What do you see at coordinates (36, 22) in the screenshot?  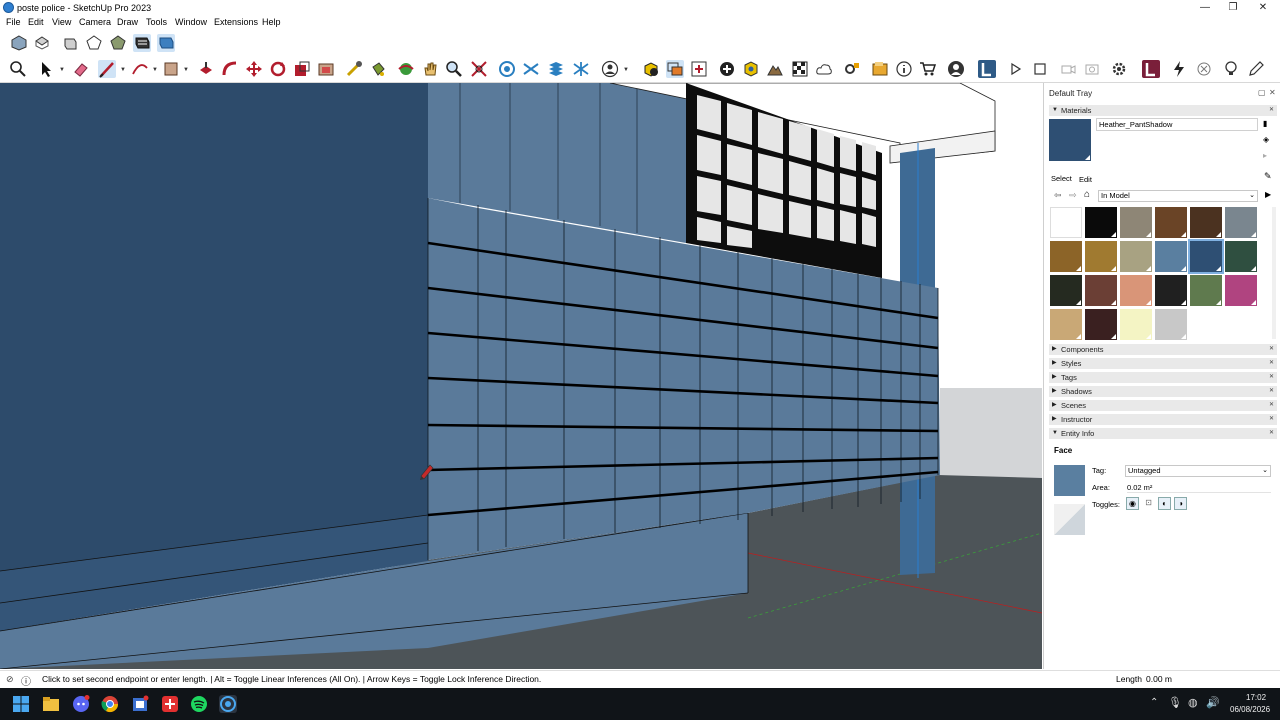 I see `menu-edit: Edit` at bounding box center [36, 22].